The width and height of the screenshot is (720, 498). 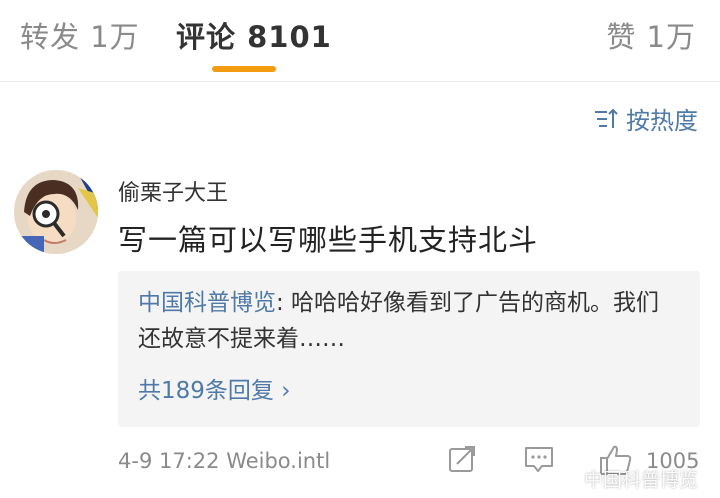 I want to click on sort-icon, so click(x=606, y=118).